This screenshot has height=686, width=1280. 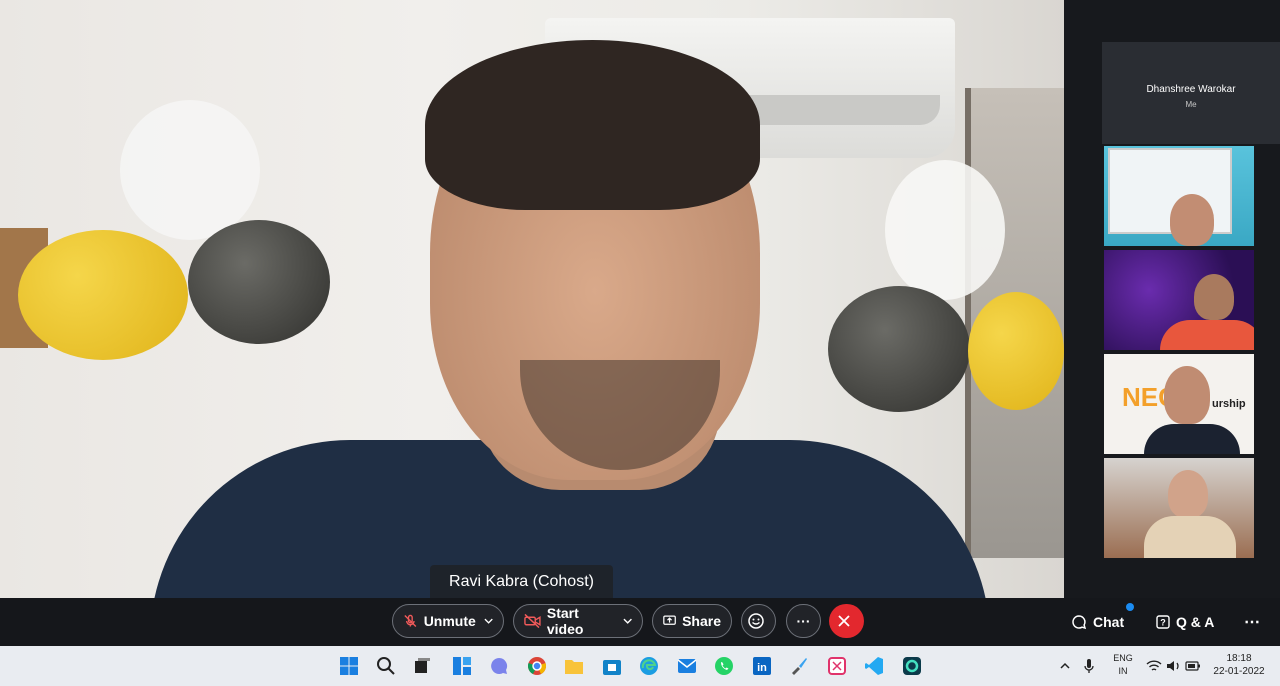 I want to click on linkedin-icon: in, so click(x=762, y=666).